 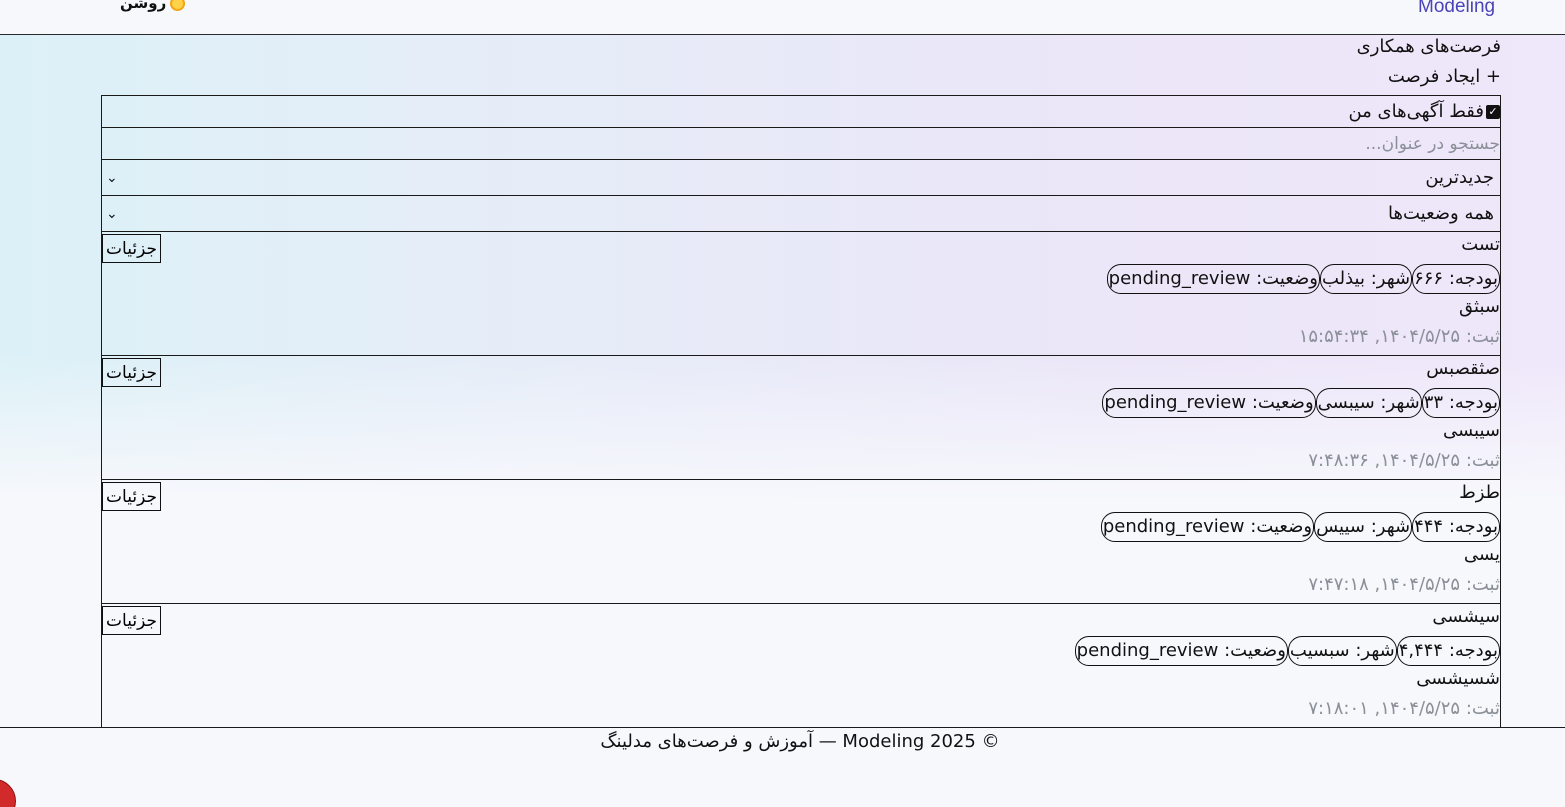 I want to click on sort-select: جدیدترین ⌄, so click(x=801, y=178).